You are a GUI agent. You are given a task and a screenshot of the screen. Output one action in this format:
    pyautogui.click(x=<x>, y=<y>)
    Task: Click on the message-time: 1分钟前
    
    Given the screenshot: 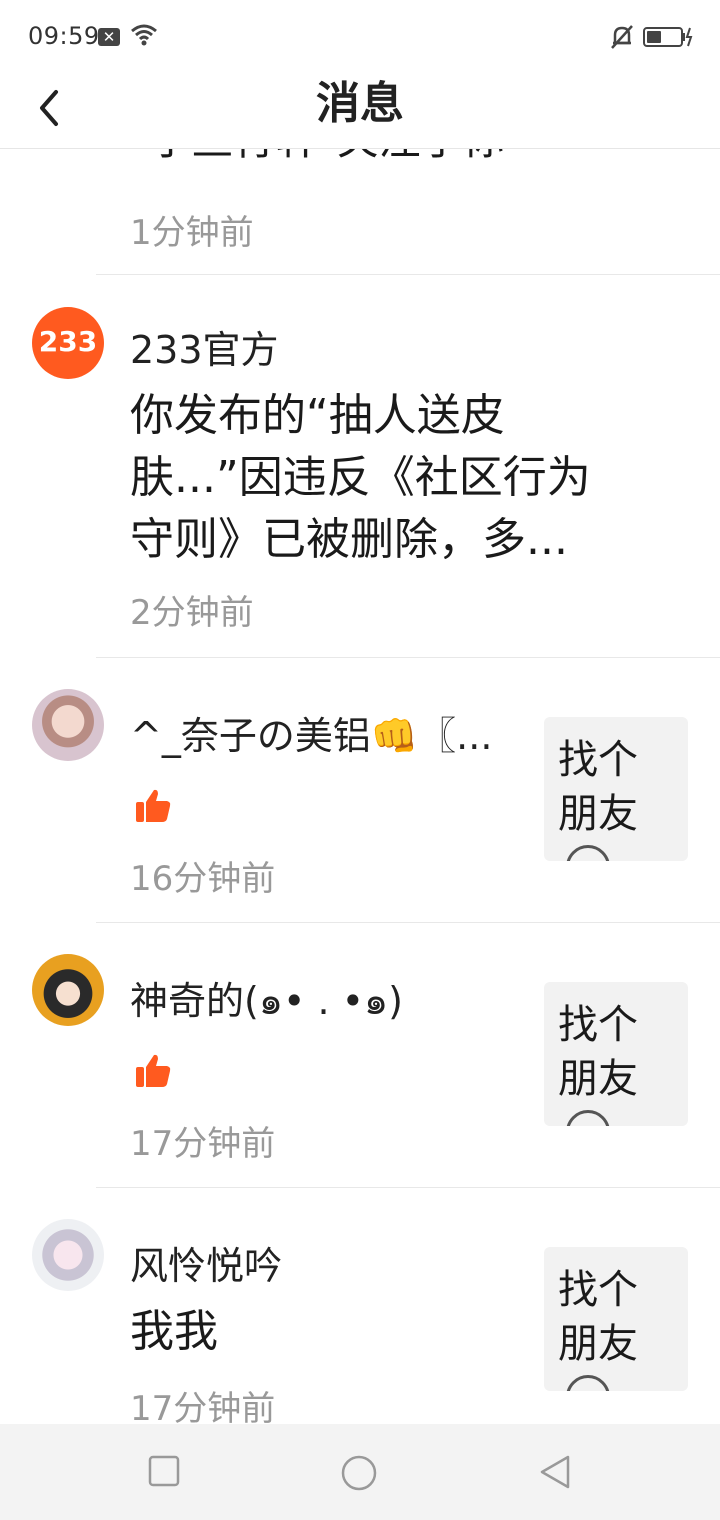 What is the action you would take?
    pyautogui.click(x=192, y=233)
    